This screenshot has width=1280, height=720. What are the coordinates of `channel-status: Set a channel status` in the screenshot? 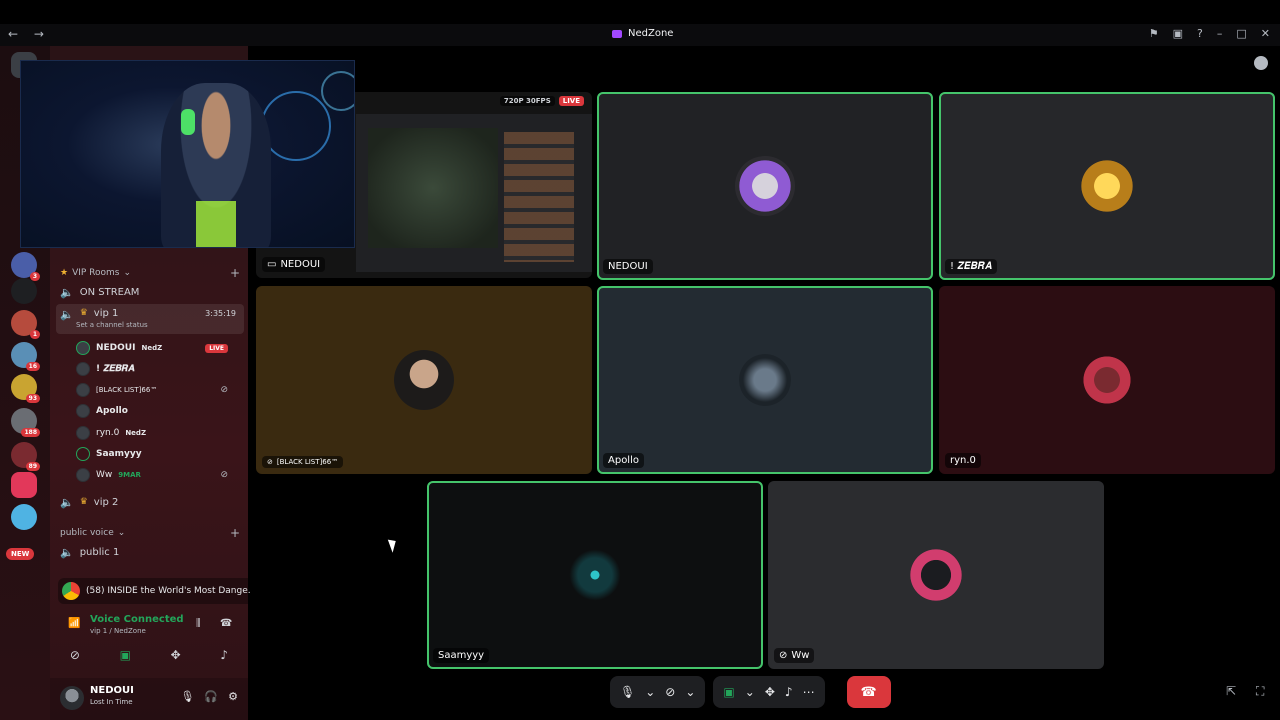 It's located at (112, 325).